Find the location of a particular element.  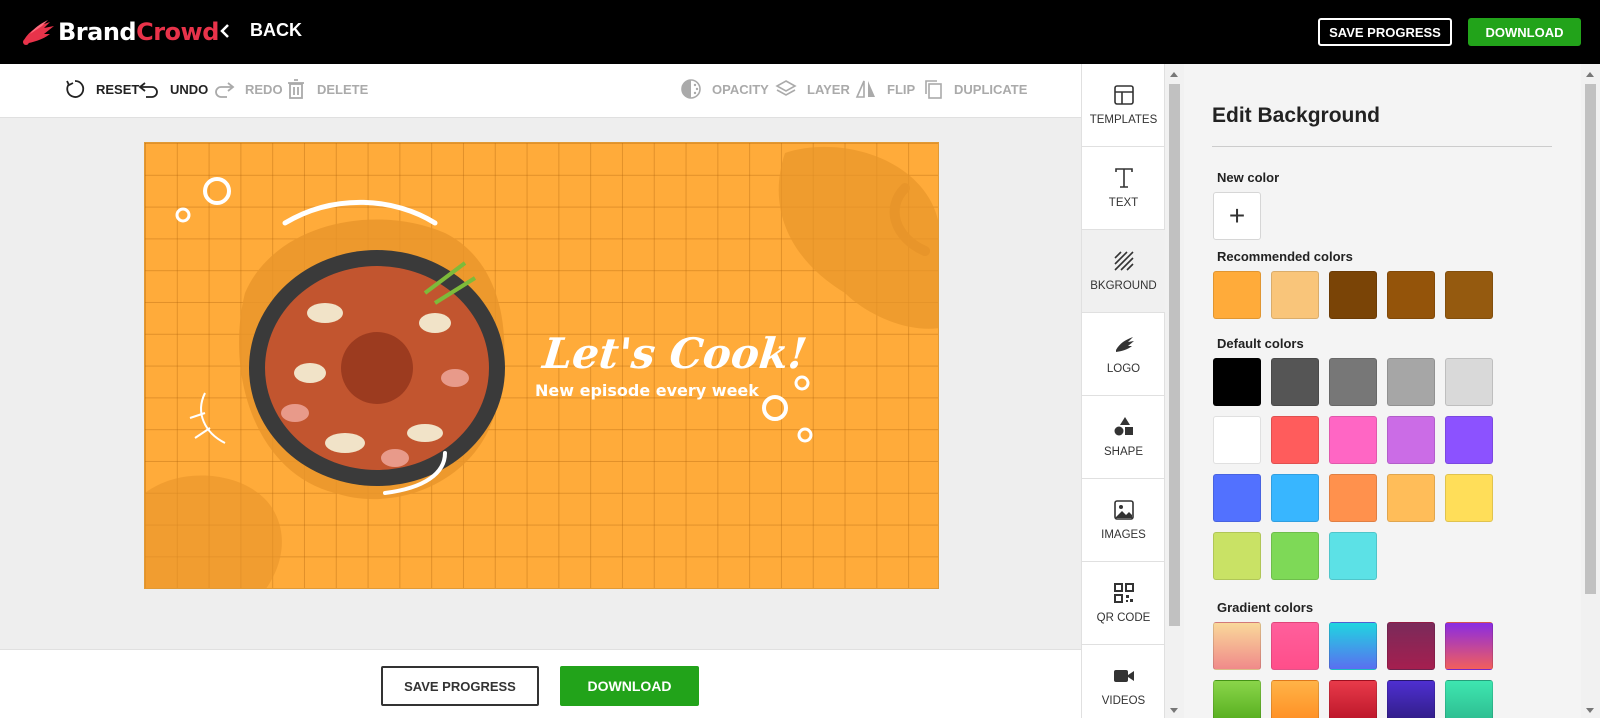

pot-center is located at coordinates (377, 368).